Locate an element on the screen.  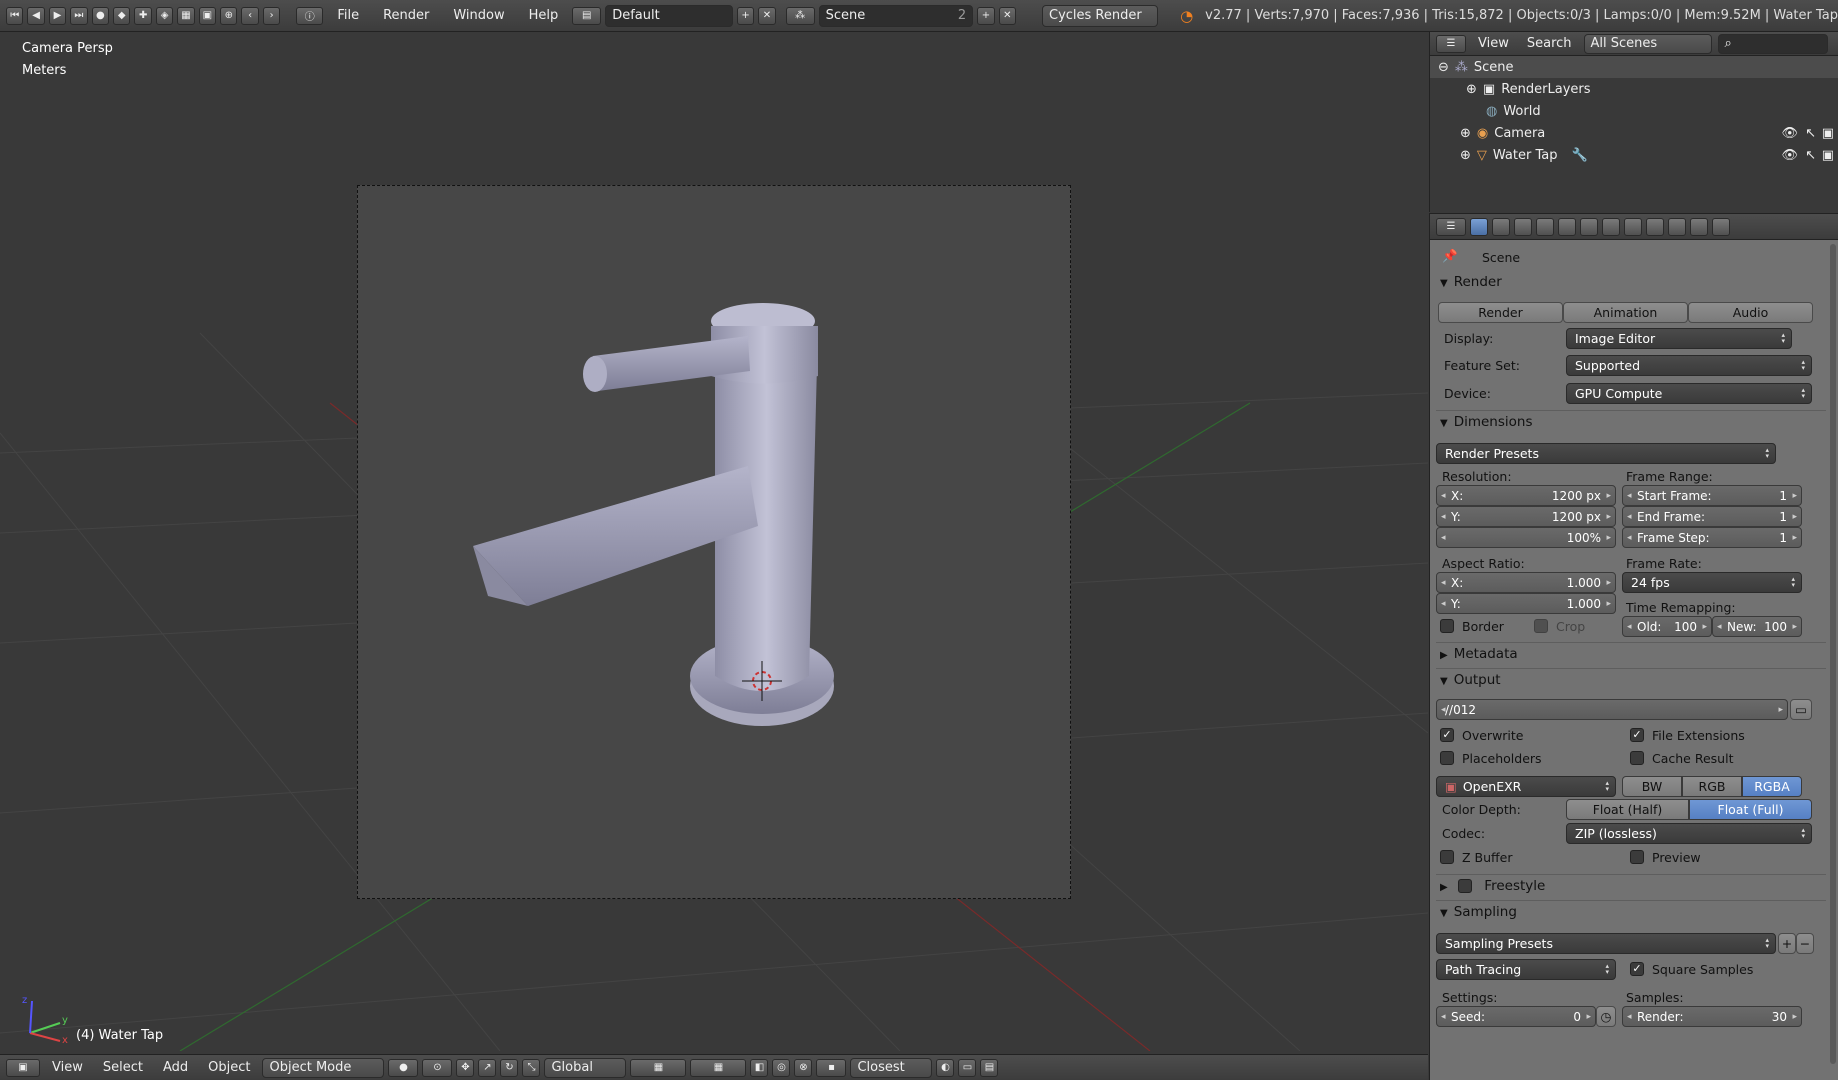
snap-element-icon: ▪ is located at coordinates (831, 1067).